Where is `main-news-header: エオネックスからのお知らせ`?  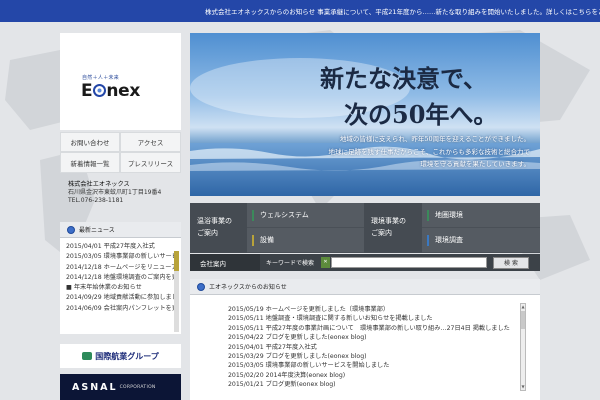 main-news-header: エオネックスからのお知らせ is located at coordinates (365, 287).